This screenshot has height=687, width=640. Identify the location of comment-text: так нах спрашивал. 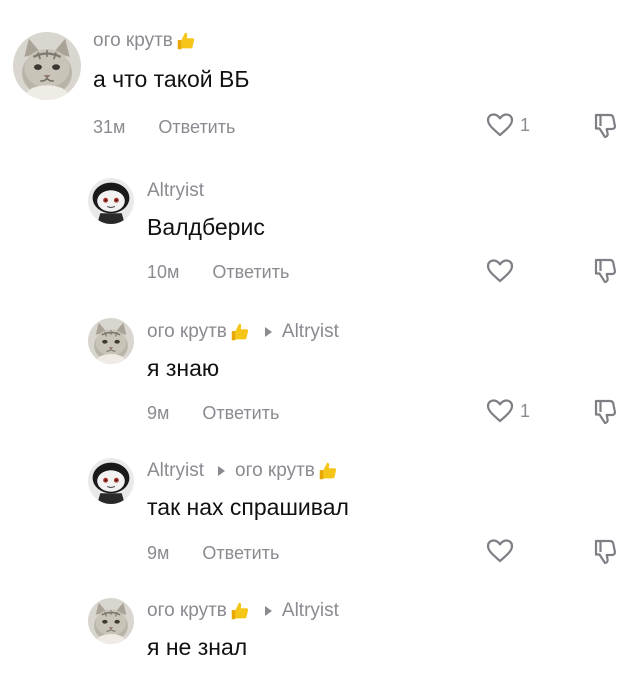
(248, 507).